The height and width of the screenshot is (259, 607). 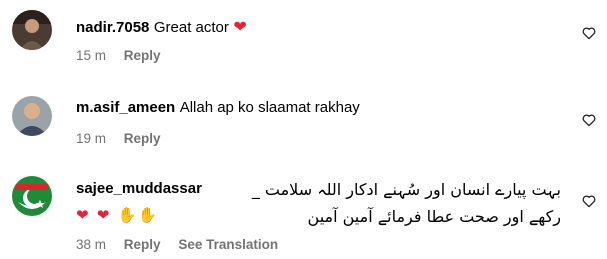 I want to click on comment-meta: 15 m Reply, so click(x=125, y=55).